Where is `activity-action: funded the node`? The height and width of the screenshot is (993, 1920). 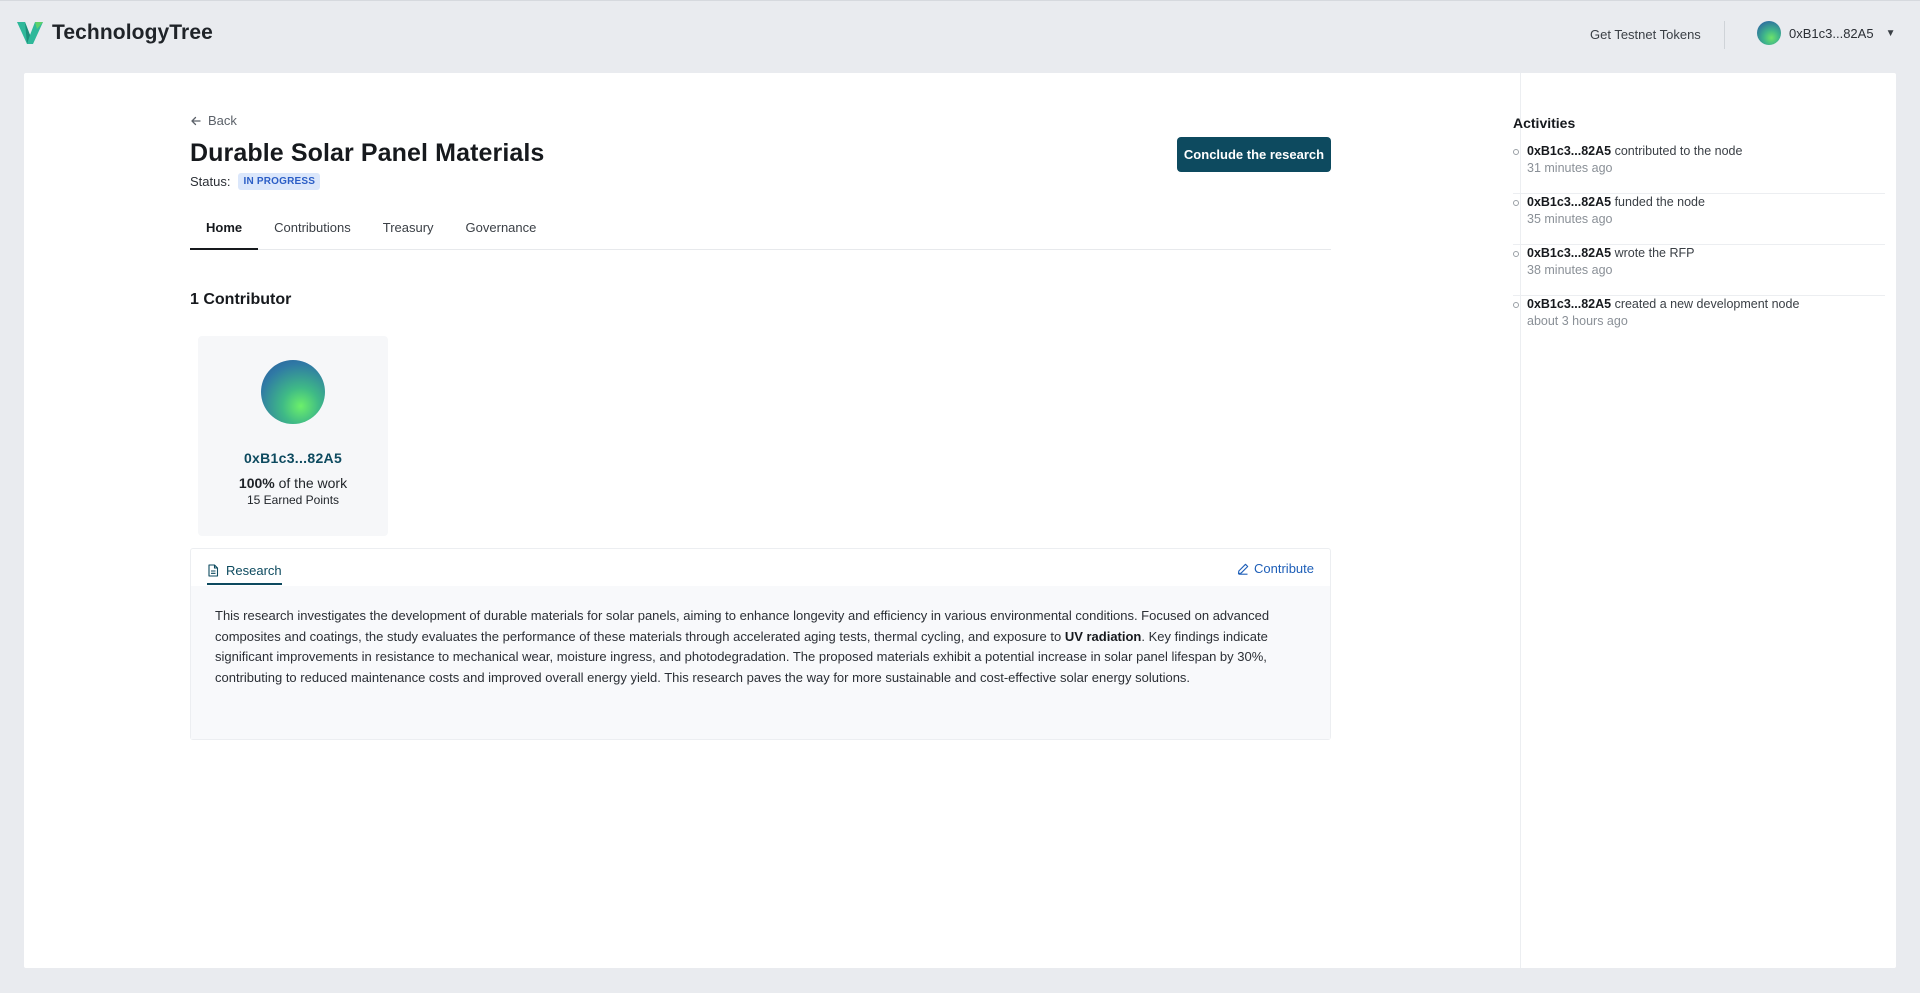
activity-action: funded the node is located at coordinates (1658, 202).